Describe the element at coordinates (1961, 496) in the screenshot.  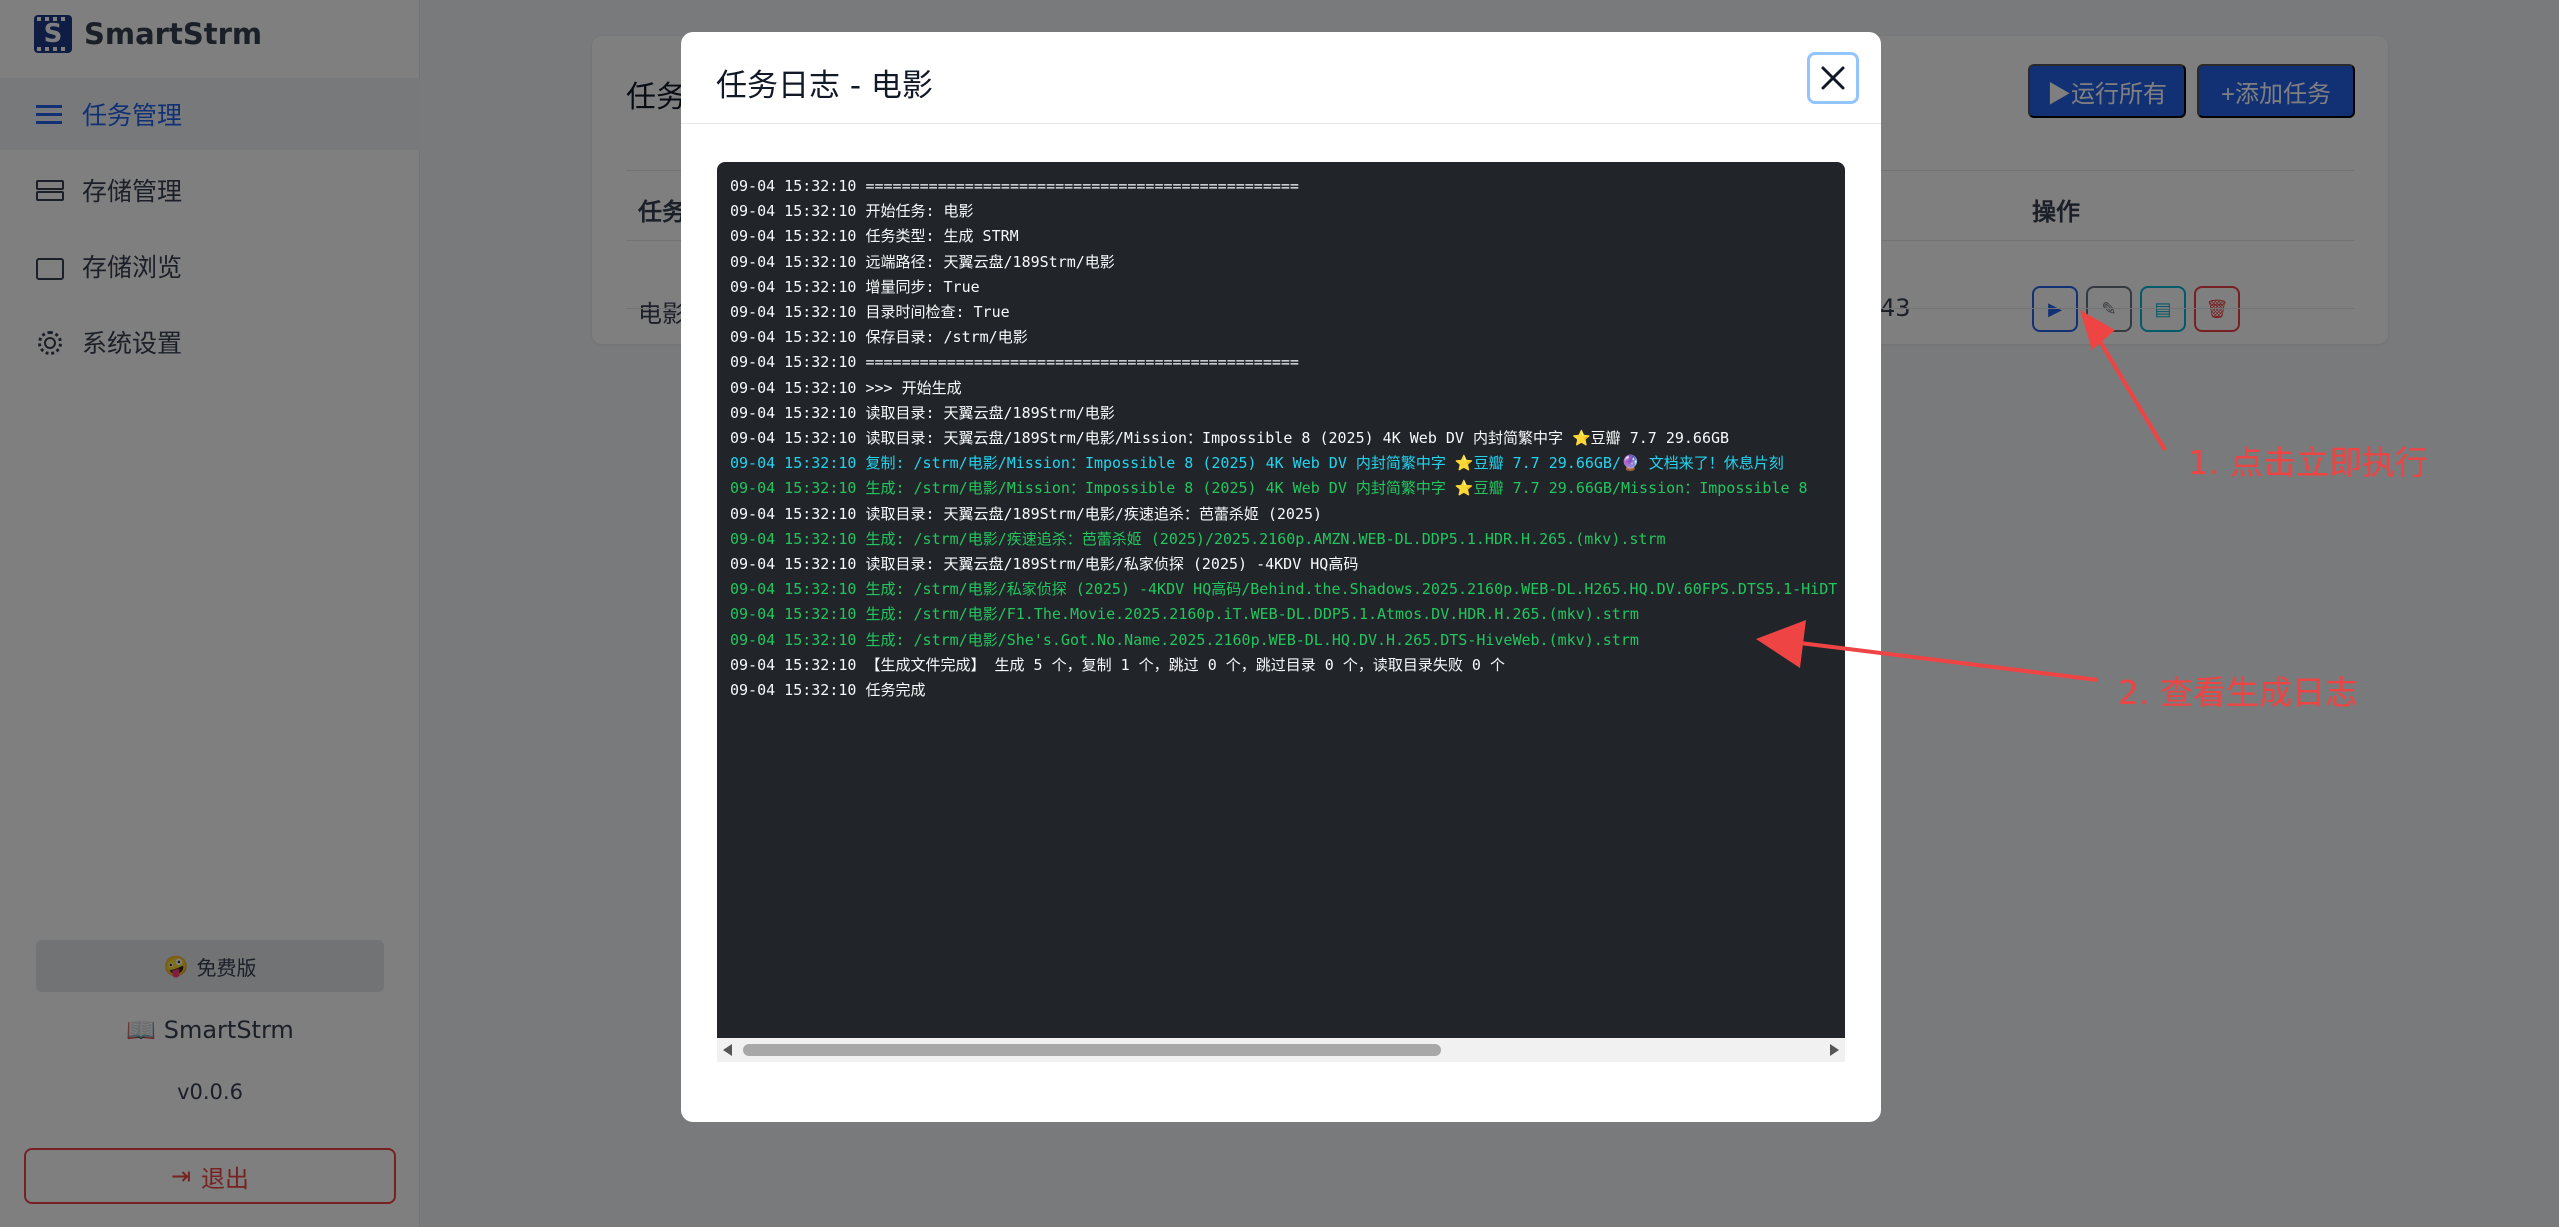
I see `annotation-arrows` at that location.